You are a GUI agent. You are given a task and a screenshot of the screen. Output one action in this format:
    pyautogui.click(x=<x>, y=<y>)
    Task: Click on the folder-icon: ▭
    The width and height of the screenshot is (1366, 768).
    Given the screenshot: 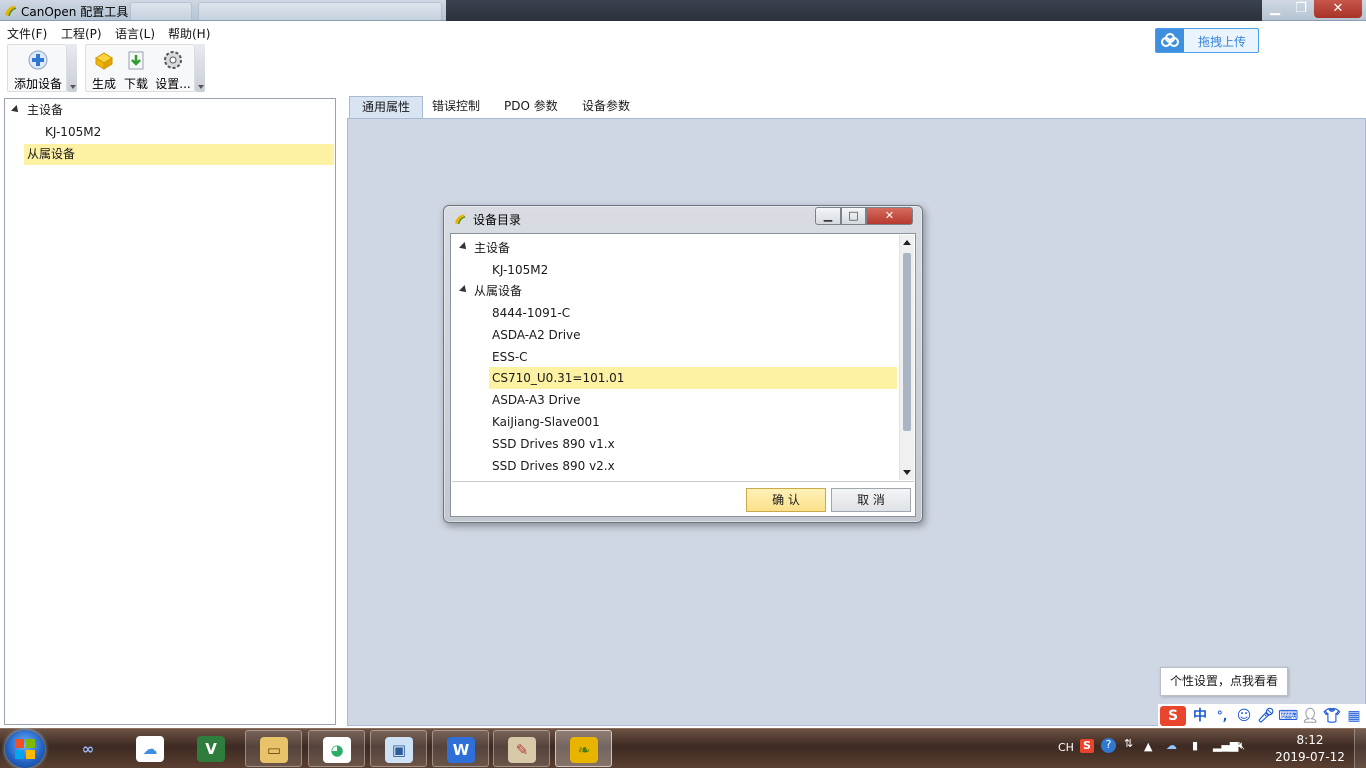 What is the action you would take?
    pyautogui.click(x=274, y=750)
    